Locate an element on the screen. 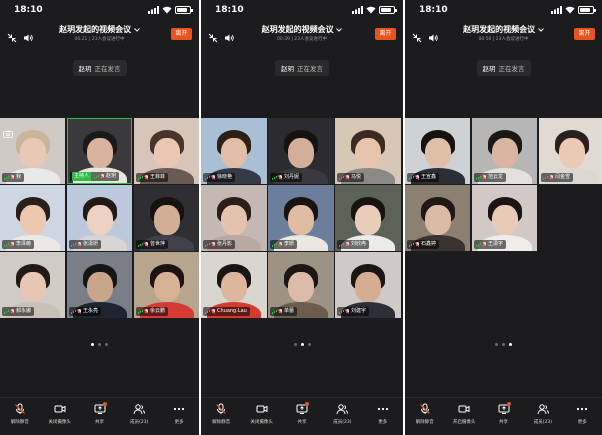 This screenshot has width=602, height=435. participant-video-tile: 单蕾 is located at coordinates (301, 285).